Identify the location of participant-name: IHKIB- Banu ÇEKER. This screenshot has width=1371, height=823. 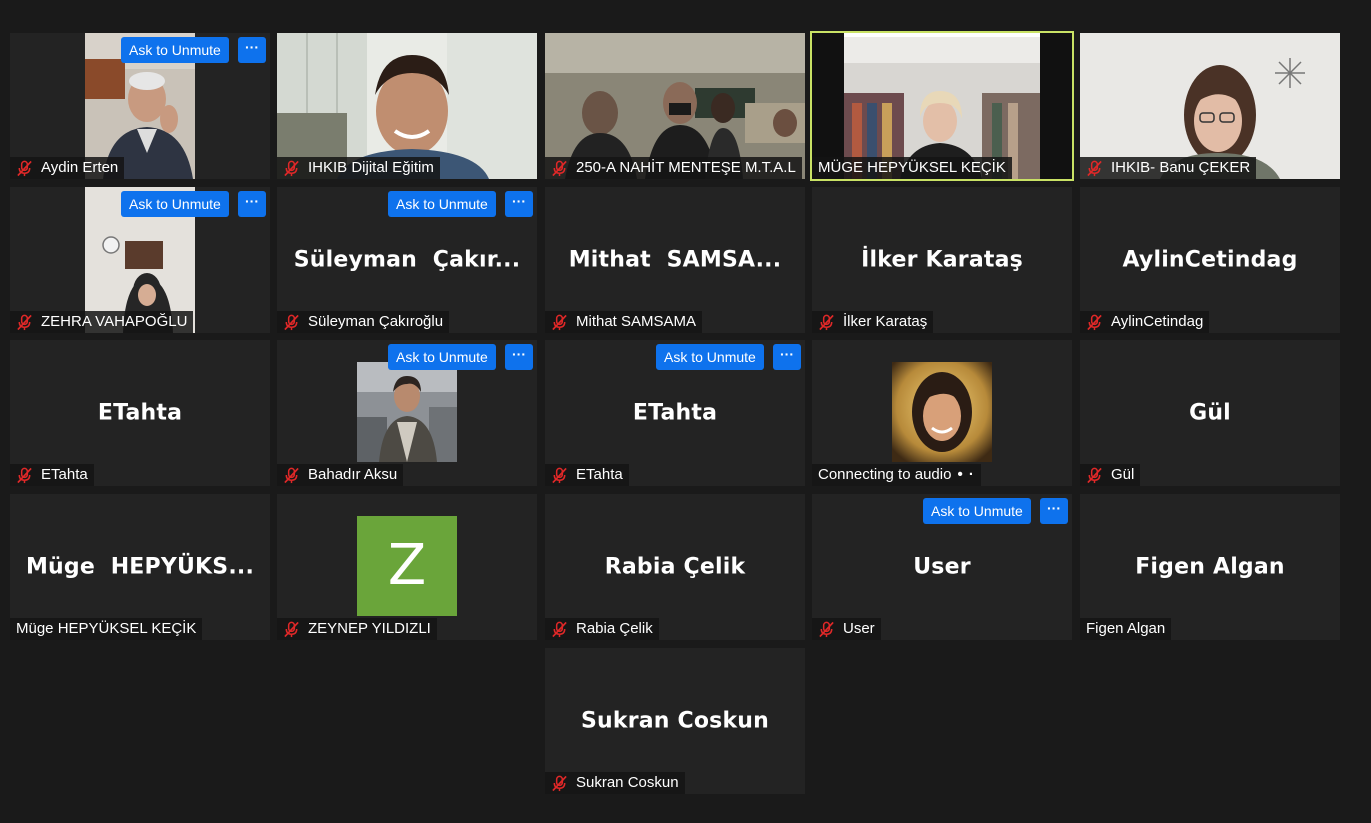
(1181, 167).